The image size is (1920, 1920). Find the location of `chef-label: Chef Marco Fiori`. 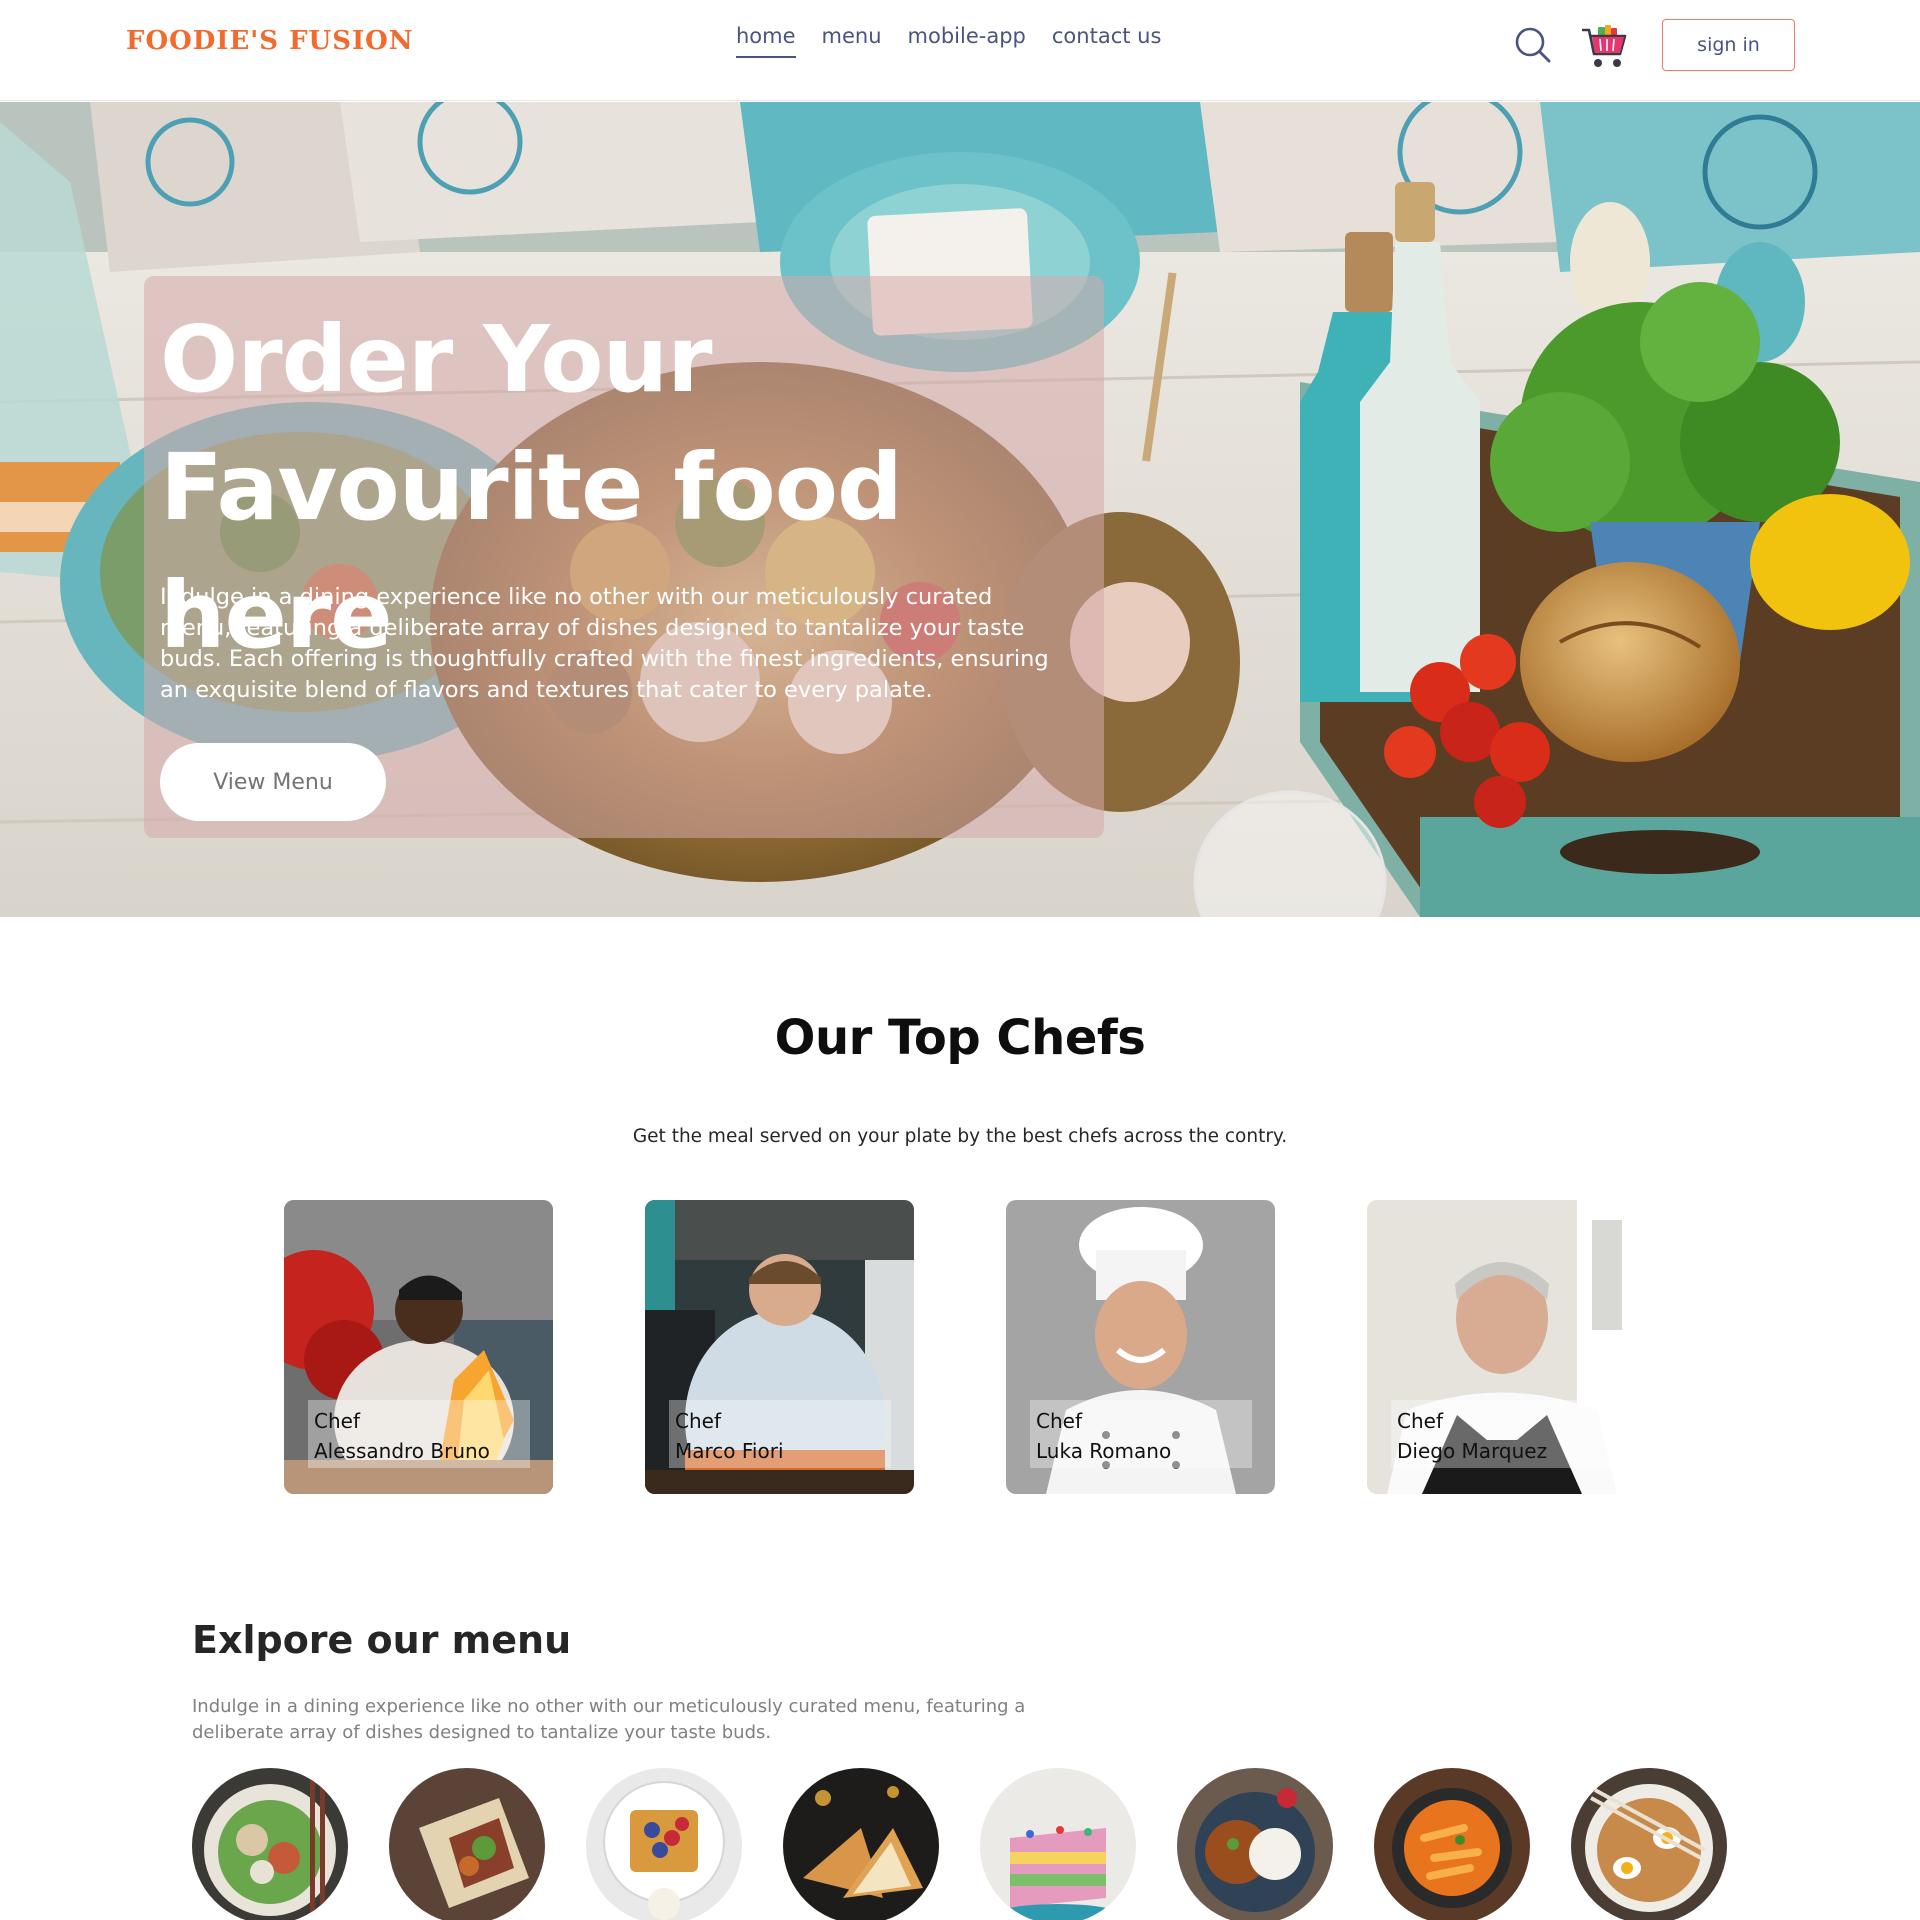

chef-label: Chef Marco Fiori is located at coordinates (780, 1434).